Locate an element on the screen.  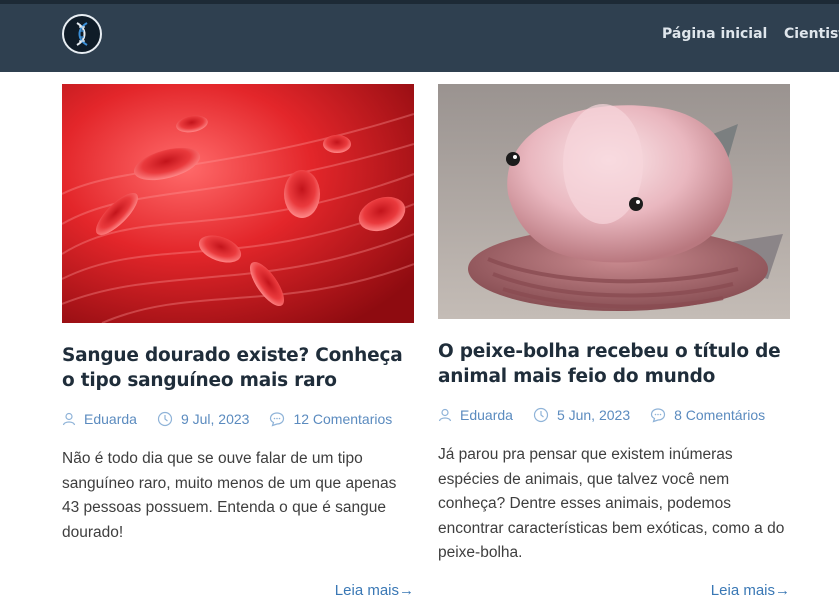
nav-link-cientistas: Cientist is located at coordinates (811, 34).